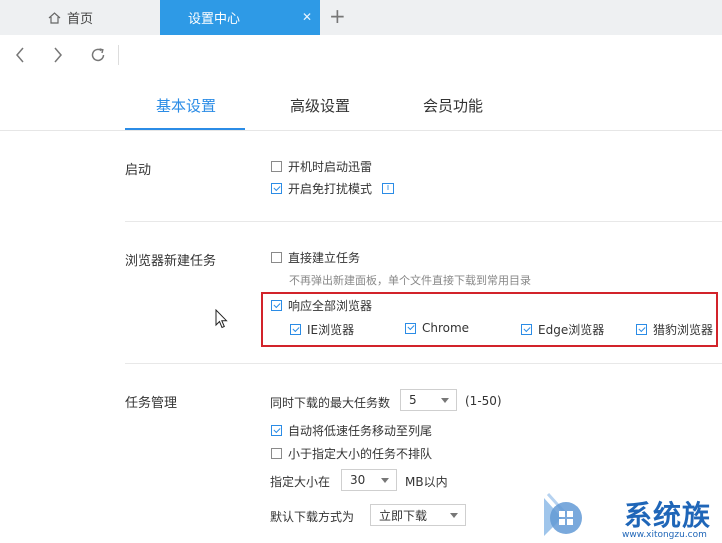 Image resolution: width=722 pixels, height=543 pixels. I want to click on watermark-url: www.xitongzu.com, so click(664, 535).